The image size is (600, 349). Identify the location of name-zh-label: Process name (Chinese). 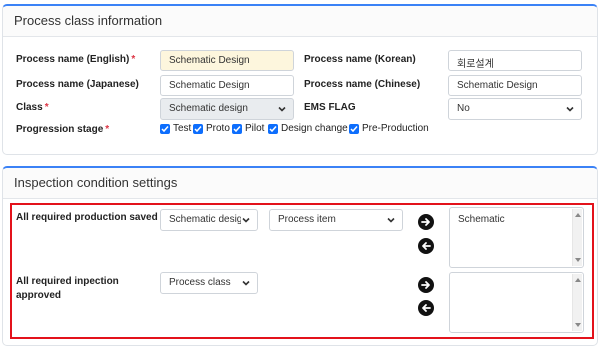
(362, 84).